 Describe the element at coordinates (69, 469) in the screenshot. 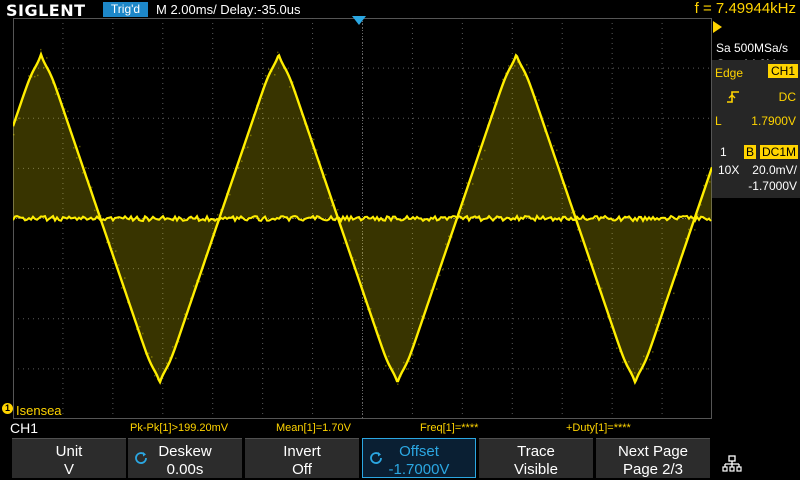

I see `softkey-value: V` at that location.